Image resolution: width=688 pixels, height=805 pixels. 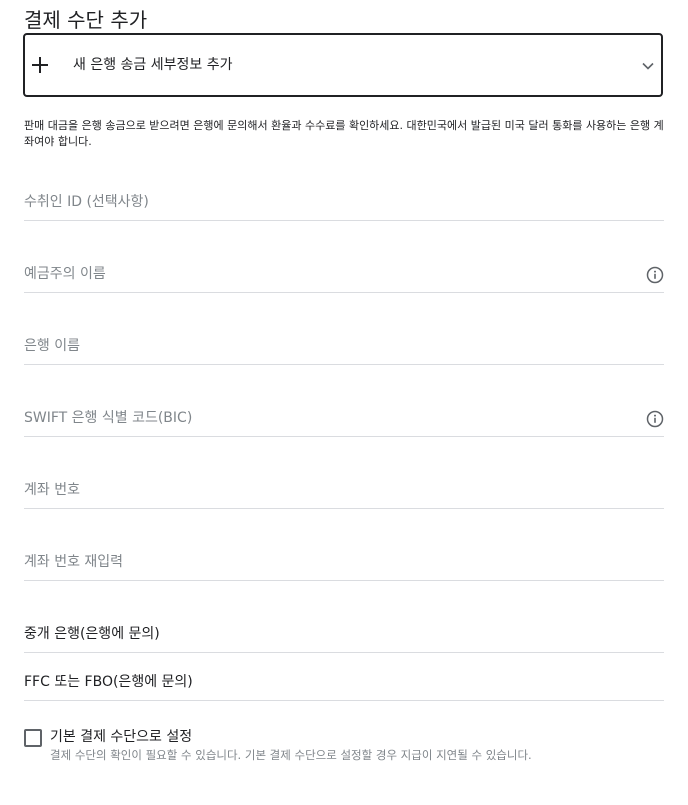 I want to click on recipient-id-placeholder: 수취인 ID (선택사항), so click(x=86, y=202).